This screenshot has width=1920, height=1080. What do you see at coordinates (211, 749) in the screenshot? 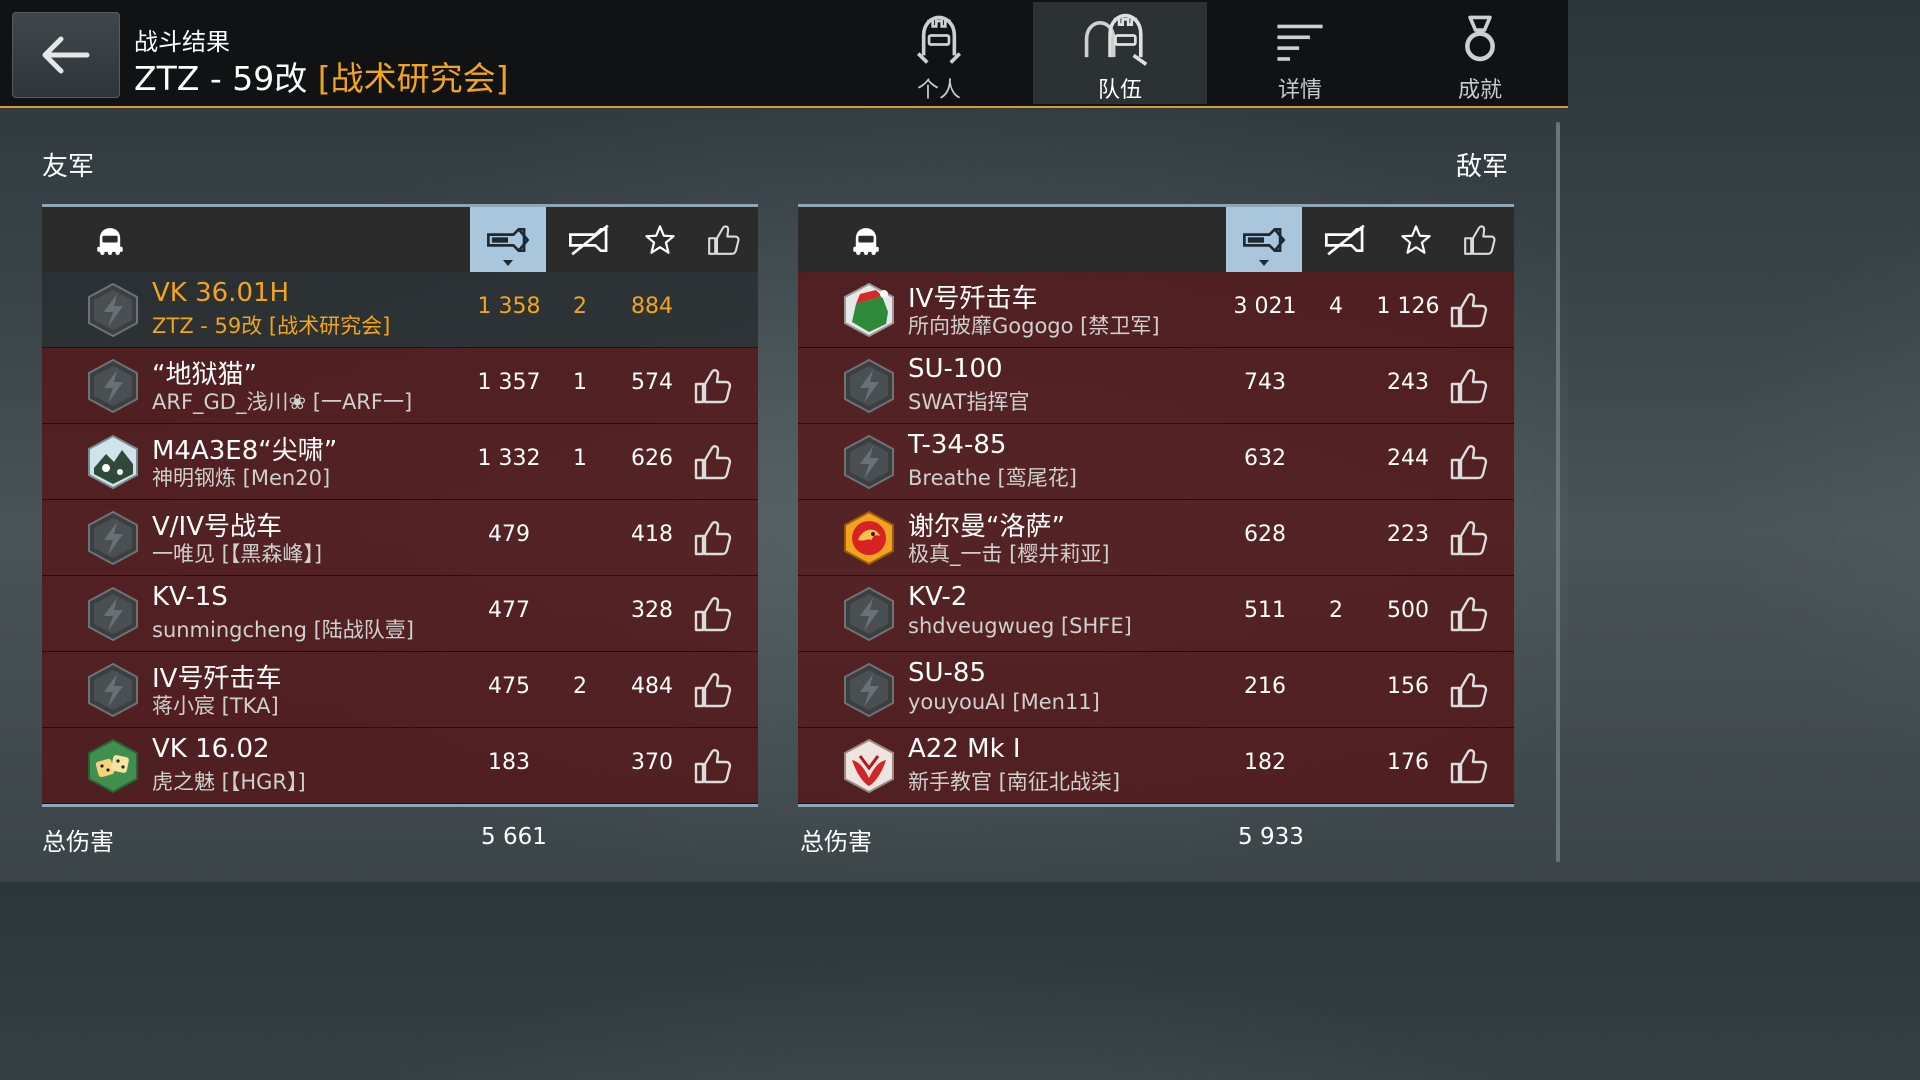
I see `tank-name: VK 16.02` at bounding box center [211, 749].